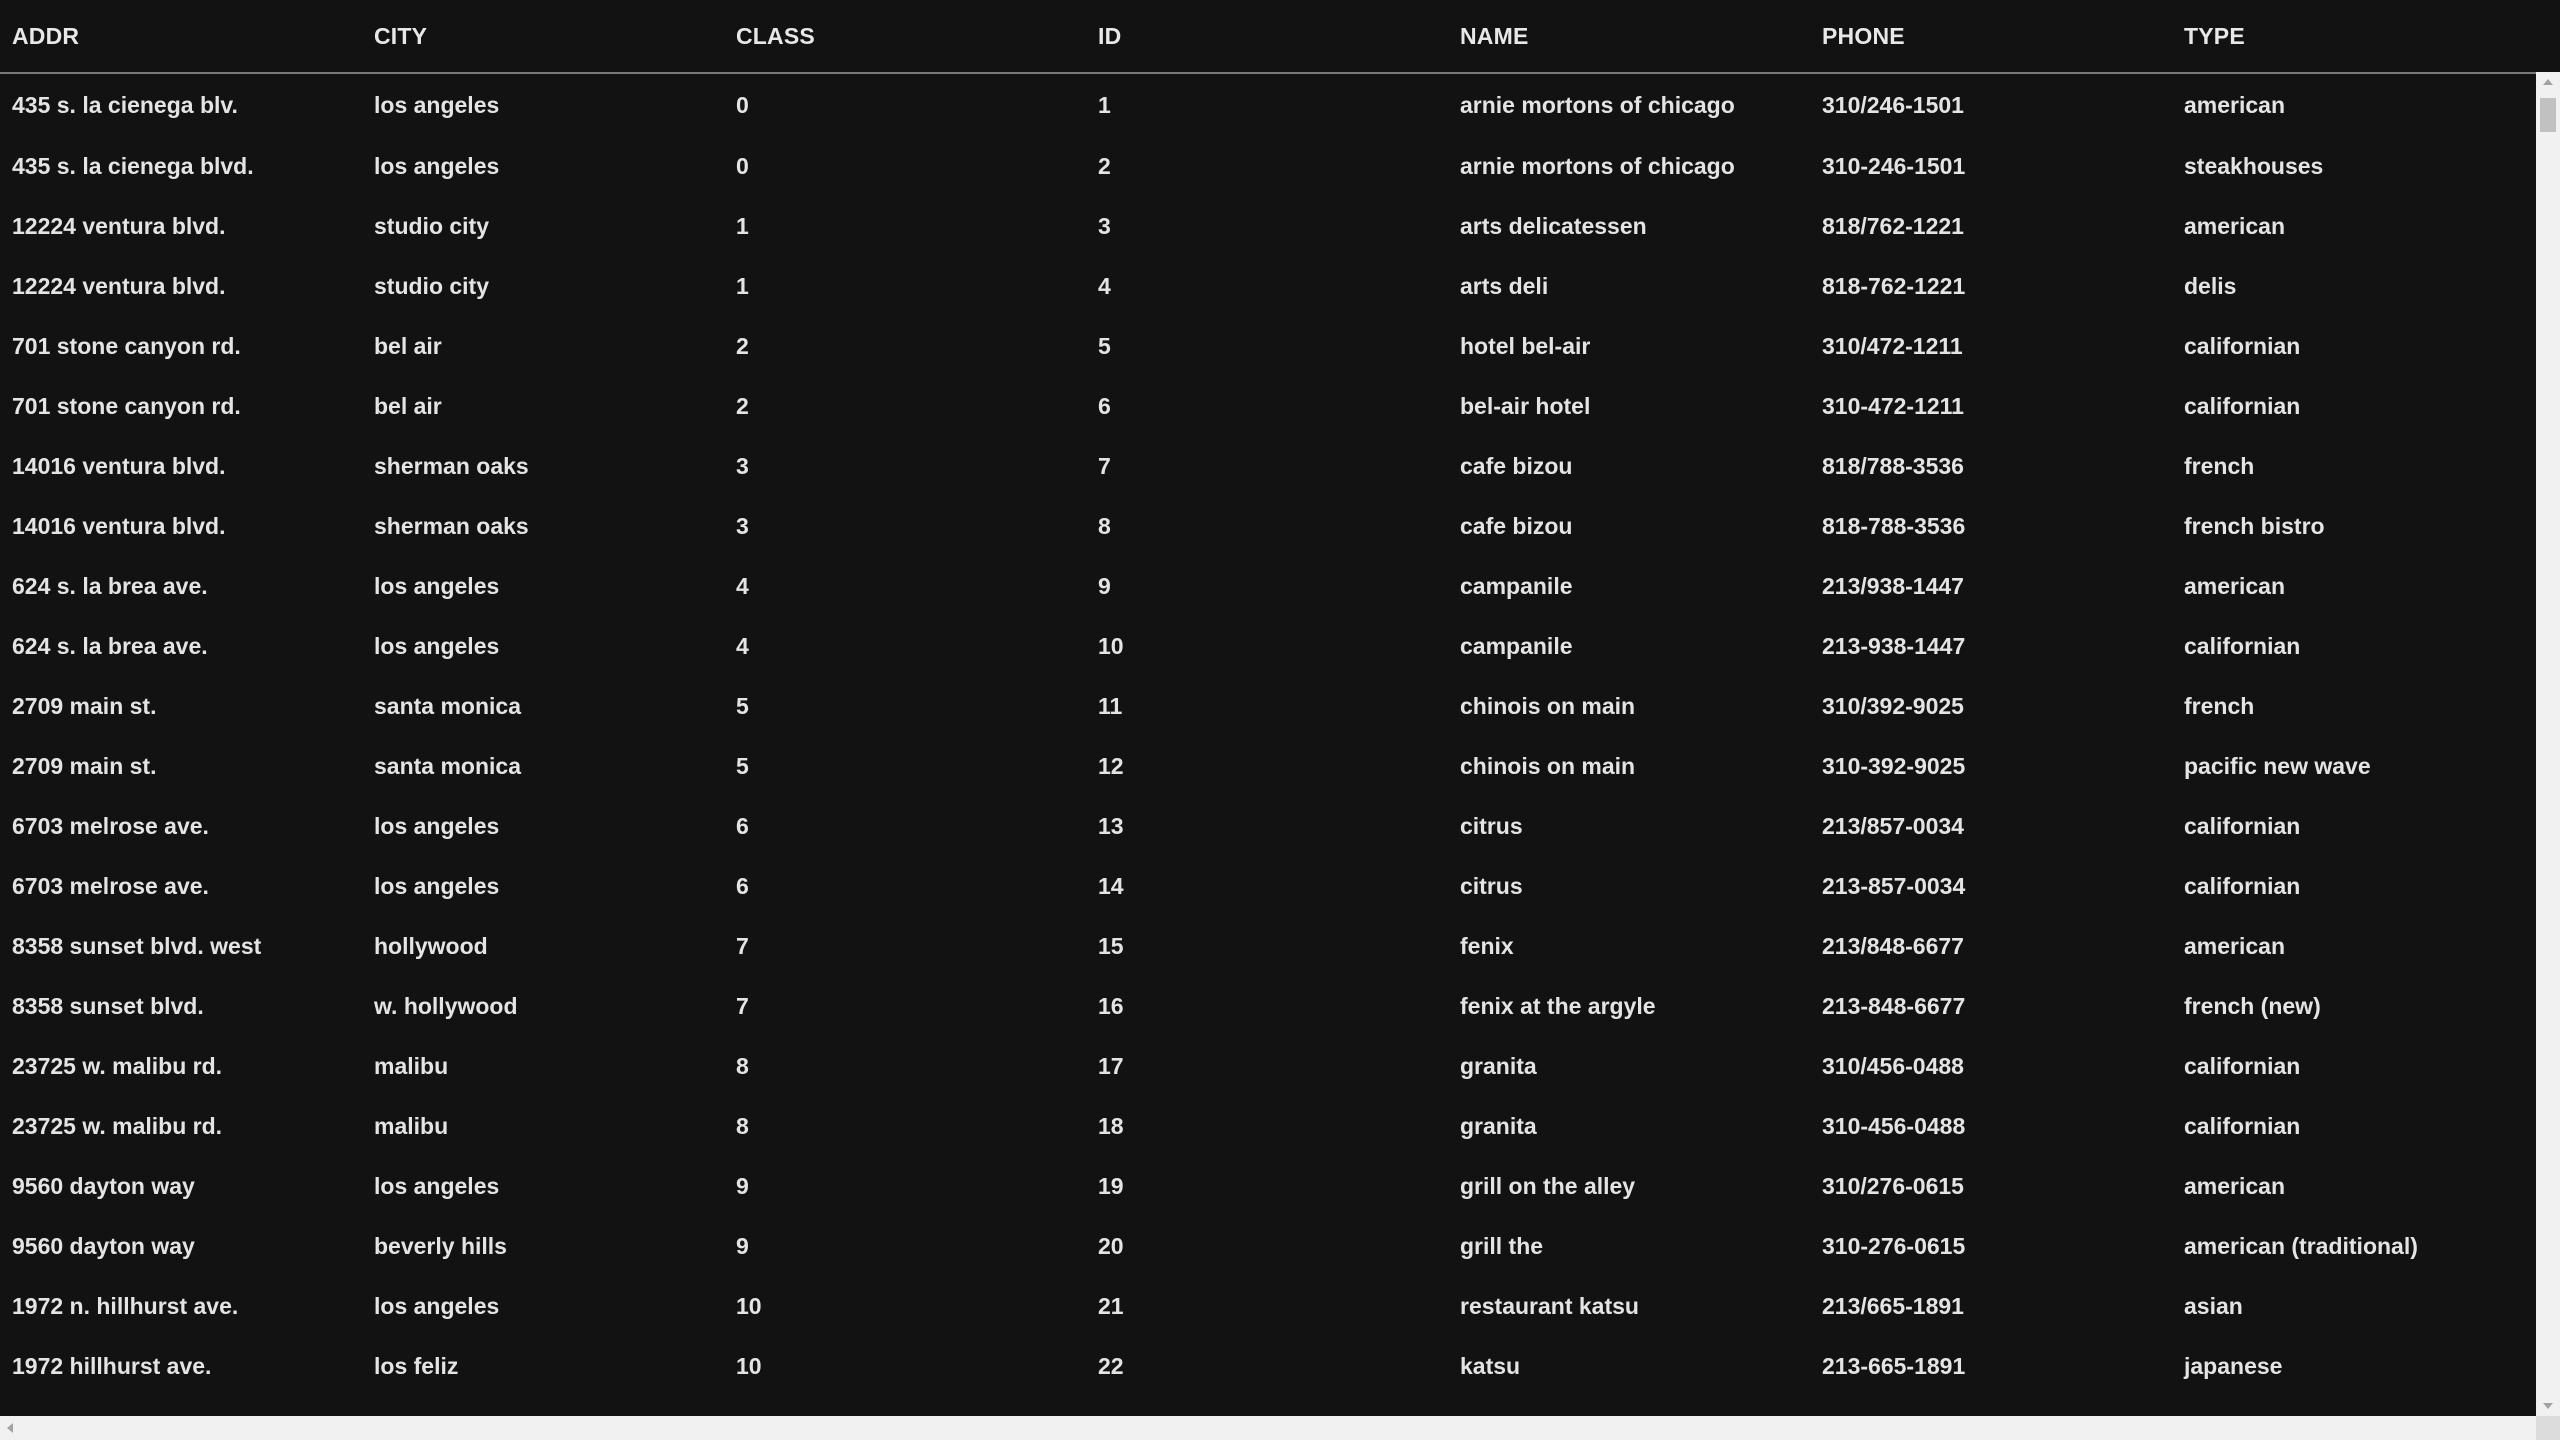  What do you see at coordinates (181, 37) in the screenshot?
I see `column-header-addr: ADDR` at bounding box center [181, 37].